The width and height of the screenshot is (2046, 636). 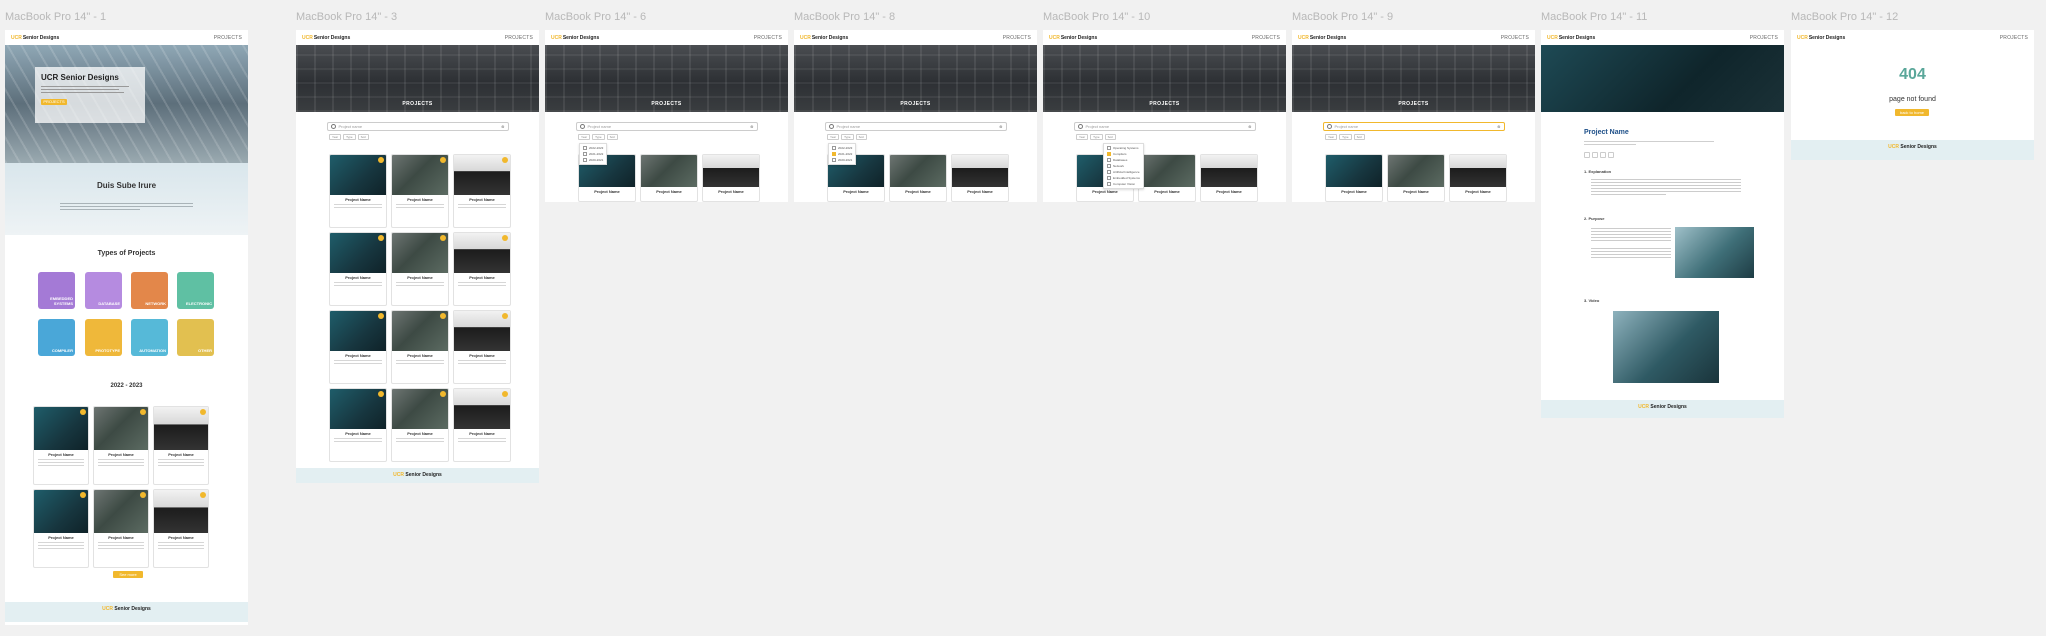 I want to click on hero-projects-button: PROJECTS, so click(x=54, y=102).